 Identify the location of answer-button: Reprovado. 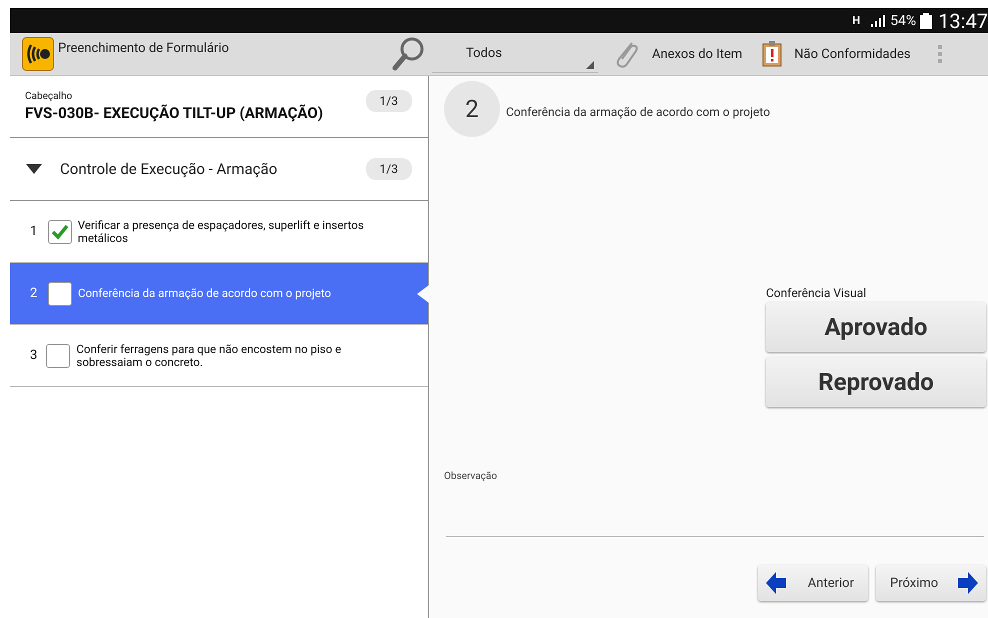
(876, 382).